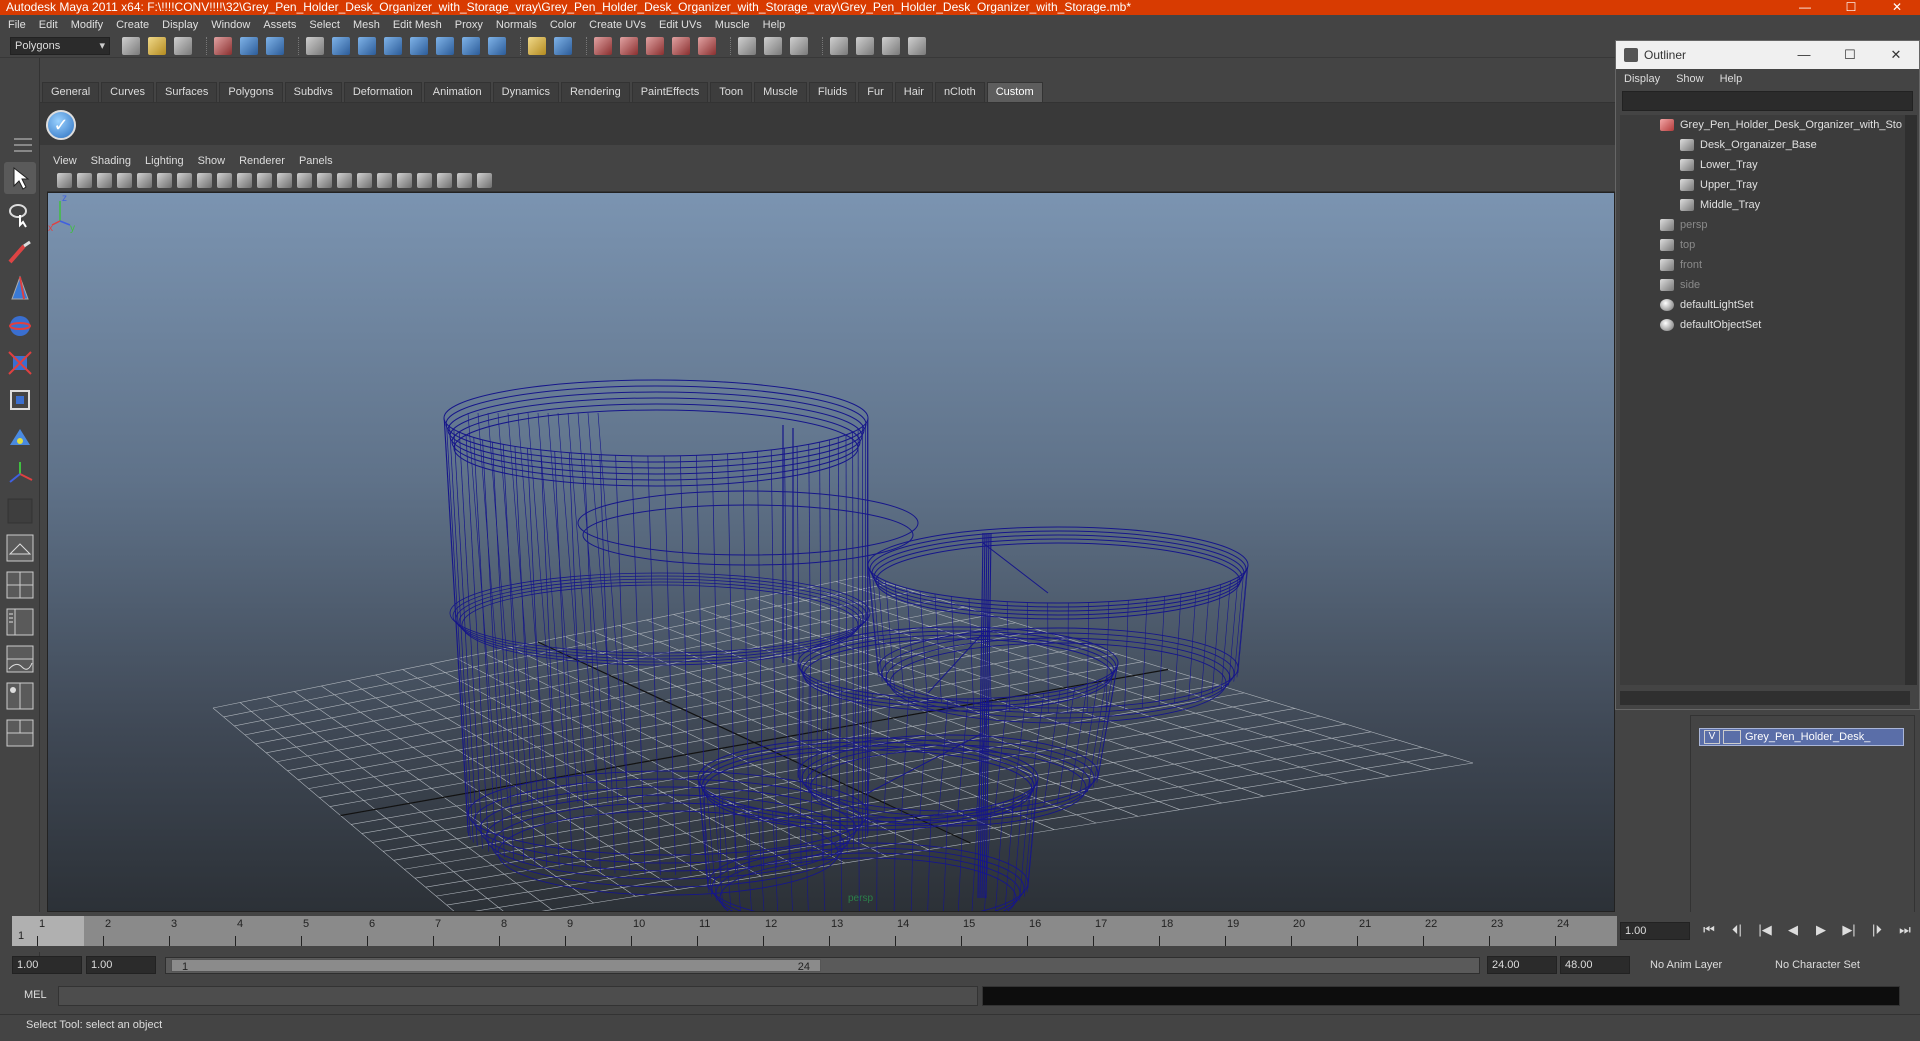 This screenshot has width=1920, height=1041. Describe the element at coordinates (1801, 737) in the screenshot. I see `display-layer-row: V Grey_Pen_Holder_Desk_` at that location.